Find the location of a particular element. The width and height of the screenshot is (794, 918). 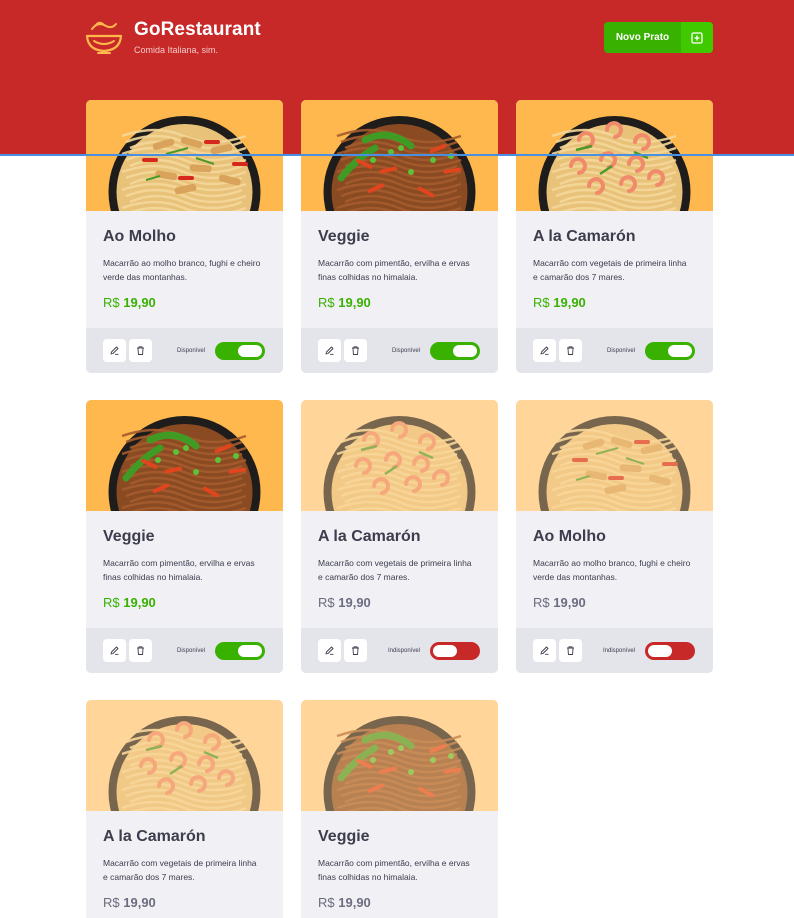

app-subtitle: Comida Italiana, sim. is located at coordinates (176, 50).